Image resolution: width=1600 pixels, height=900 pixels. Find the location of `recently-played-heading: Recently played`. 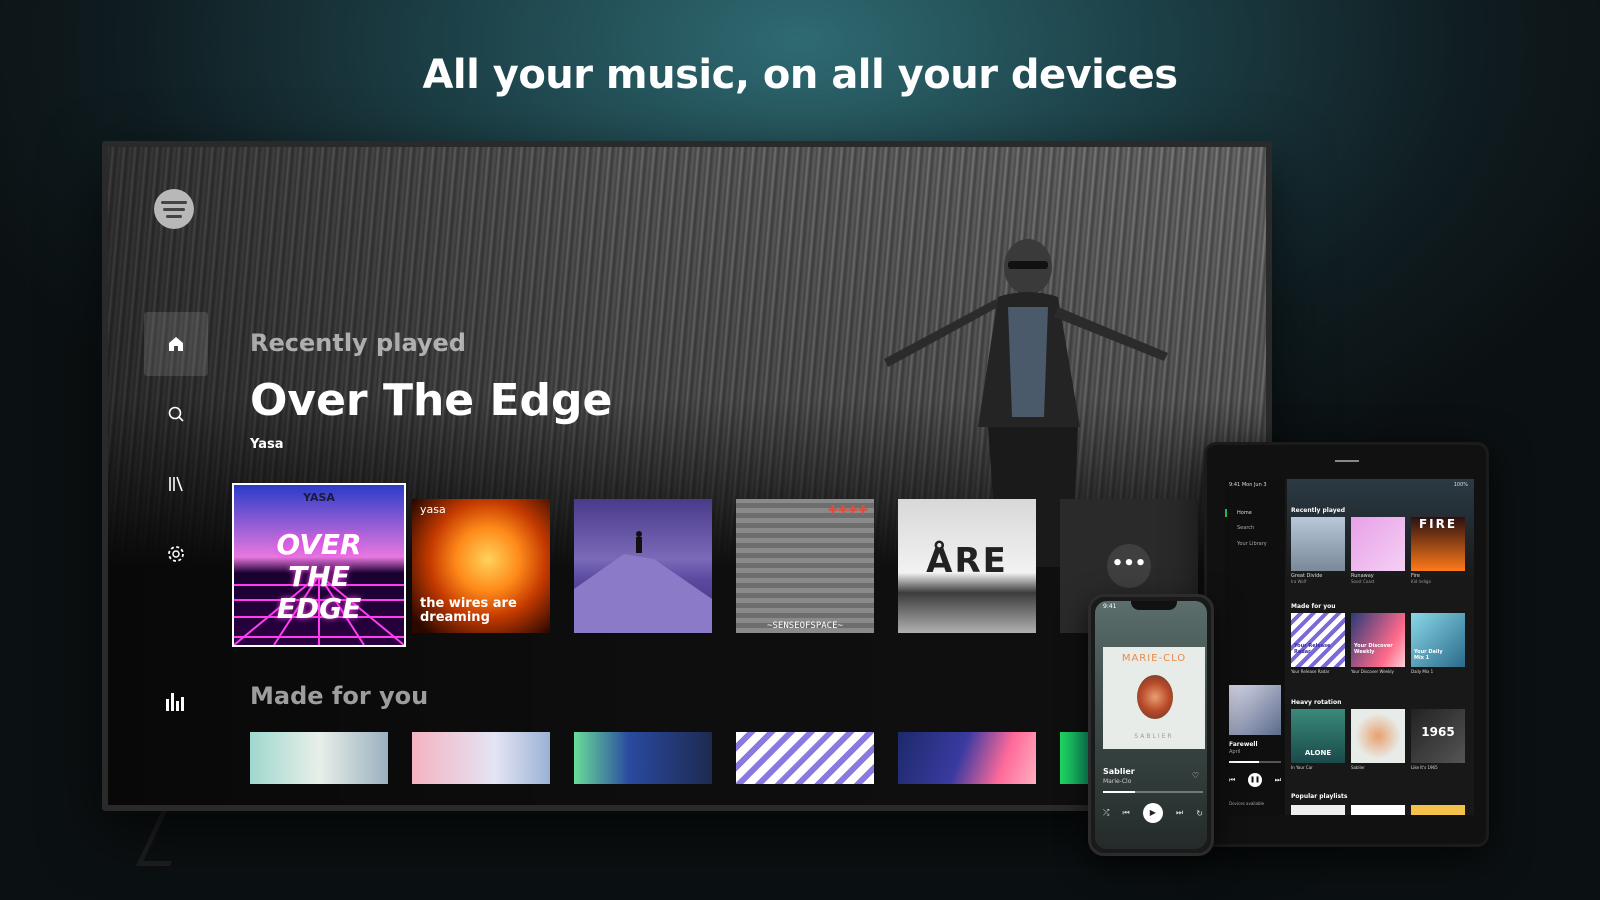

recently-played-heading: Recently played is located at coordinates (358, 343).